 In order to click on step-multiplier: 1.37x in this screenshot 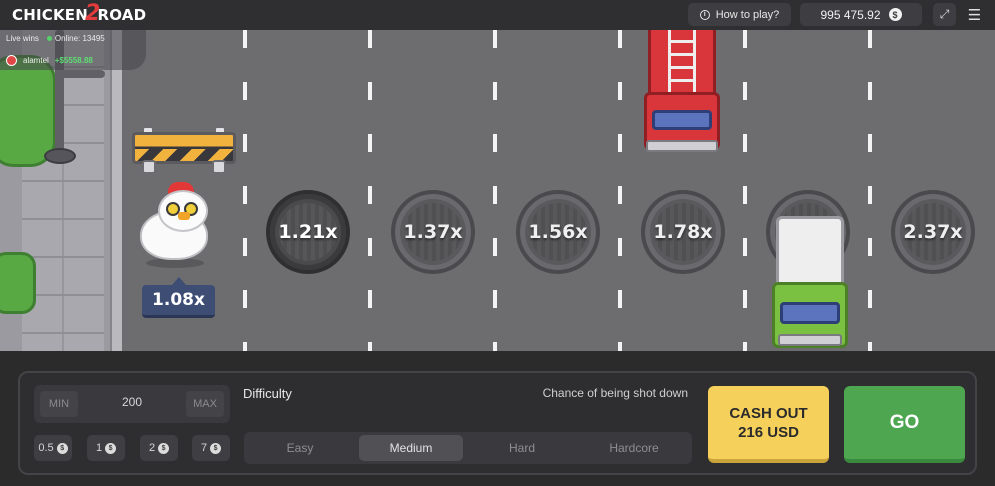, I will do `click(433, 232)`.